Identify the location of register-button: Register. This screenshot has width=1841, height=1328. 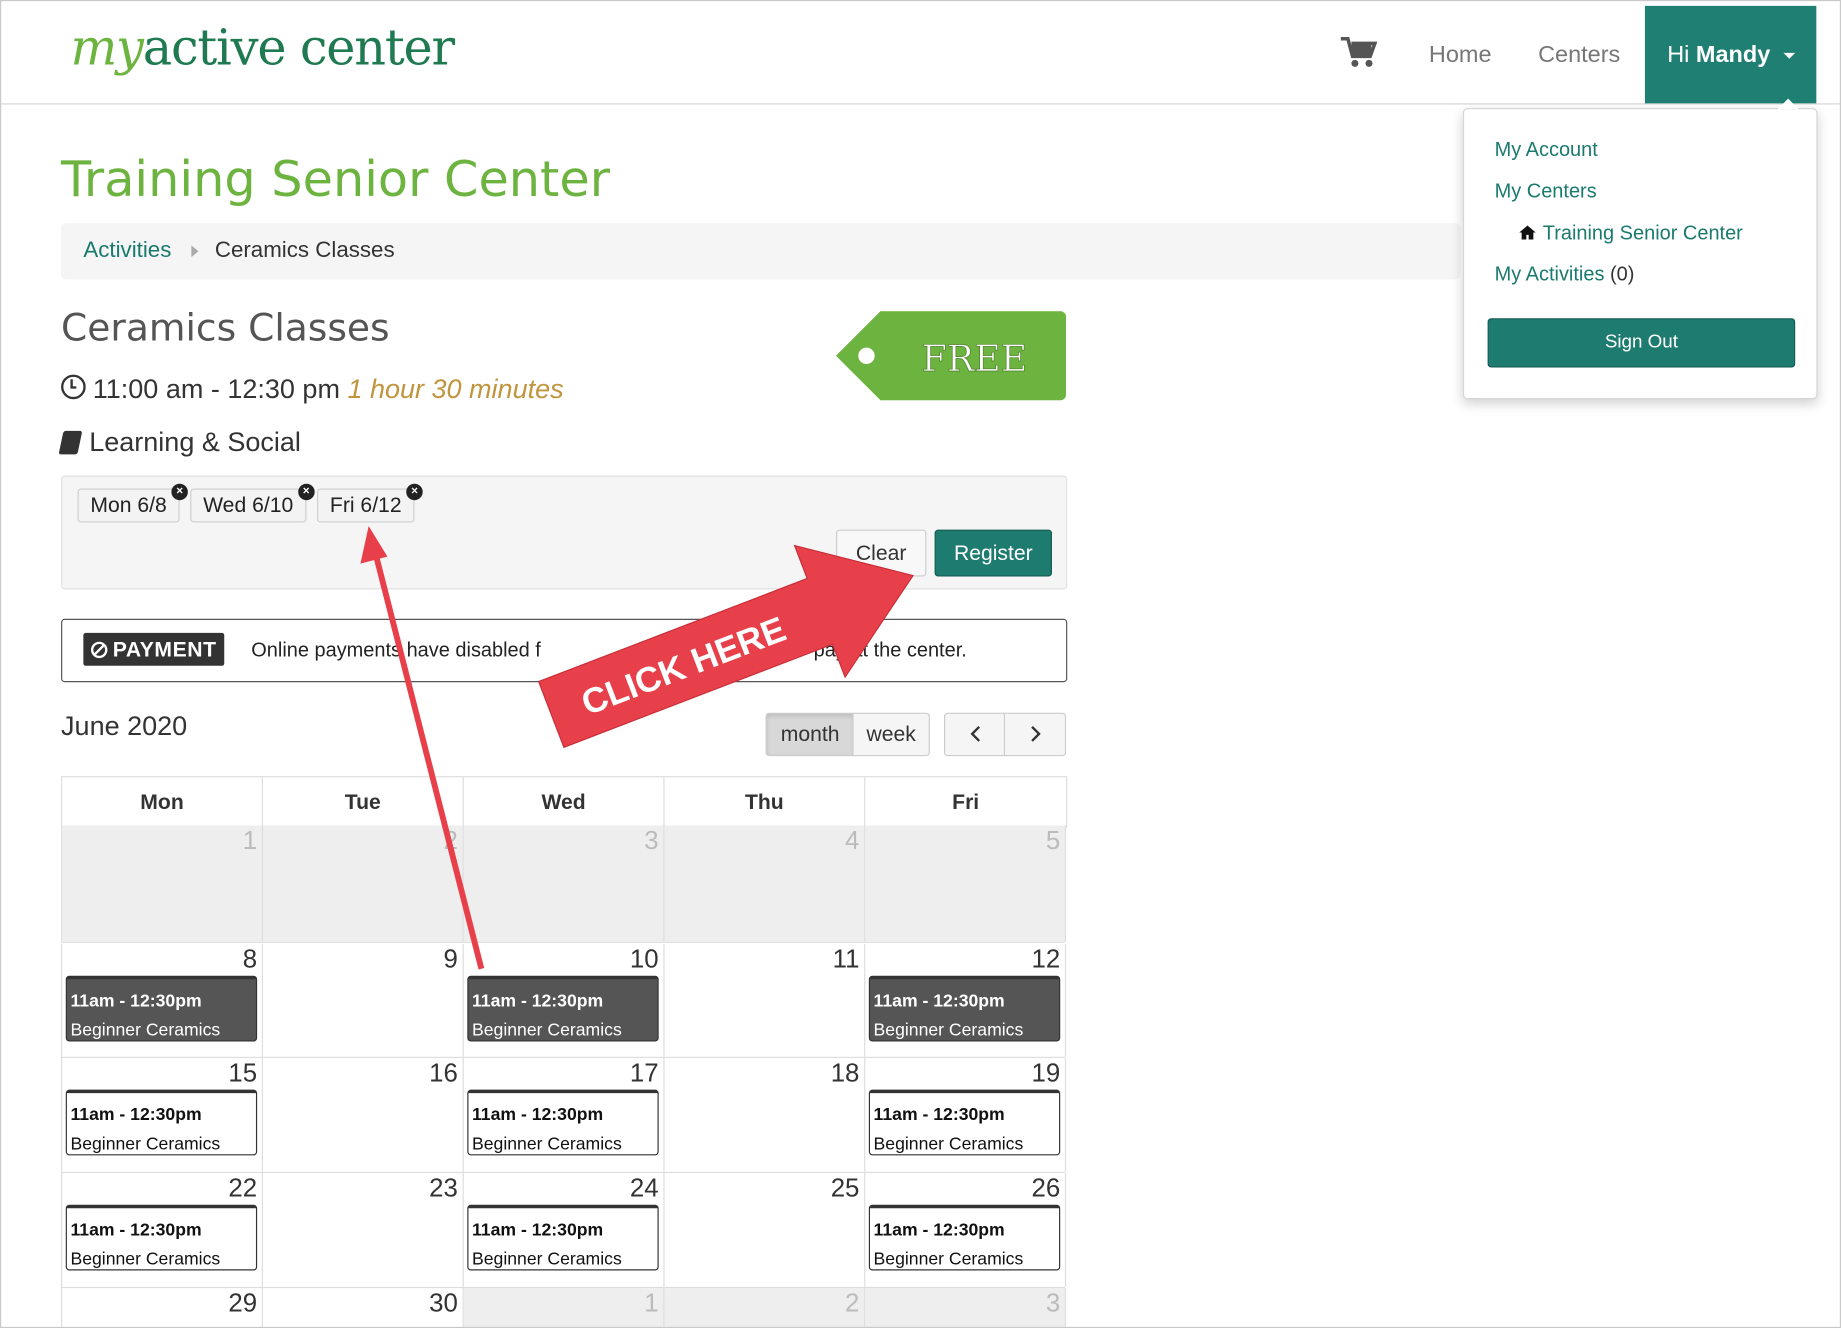
(993, 553).